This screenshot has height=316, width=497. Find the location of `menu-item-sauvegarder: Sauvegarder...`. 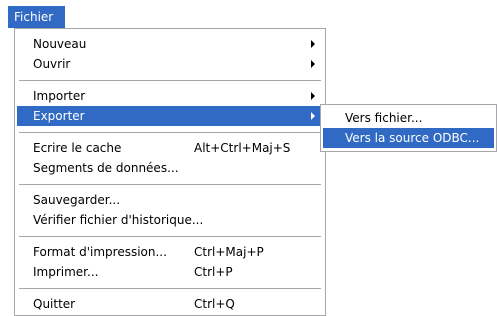

menu-item-sauvegarder: Sauvegarder... is located at coordinates (170, 200).